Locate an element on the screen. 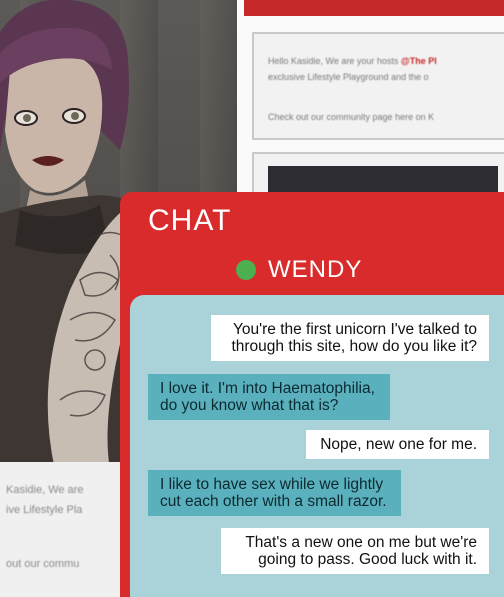 The image size is (504, 597). message-outgoing: Nope, new one for me. is located at coordinates (397, 444).